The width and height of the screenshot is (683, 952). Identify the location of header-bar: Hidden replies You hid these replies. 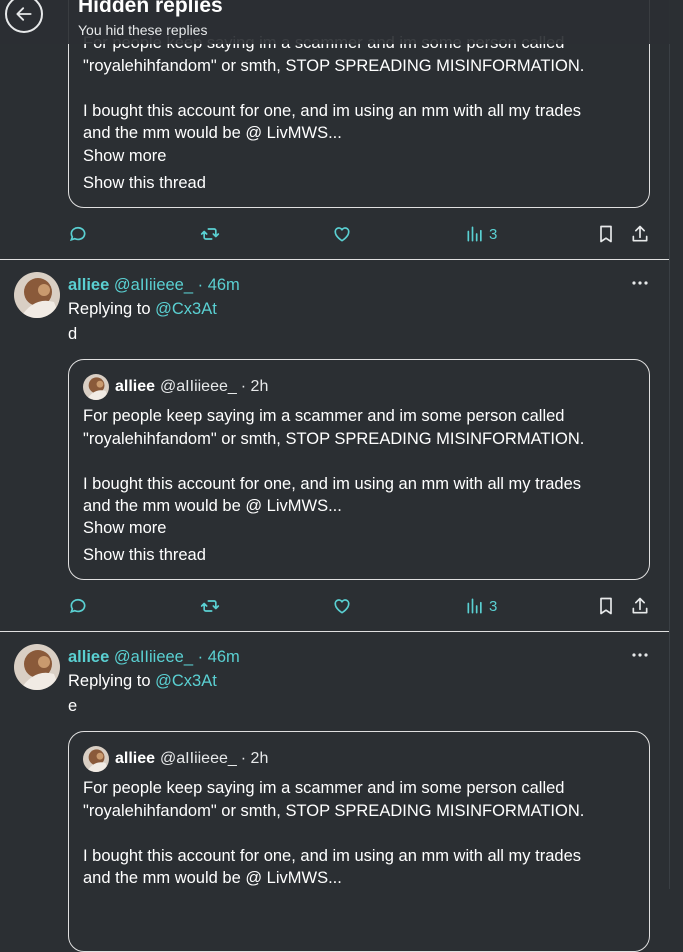
(335, 22).